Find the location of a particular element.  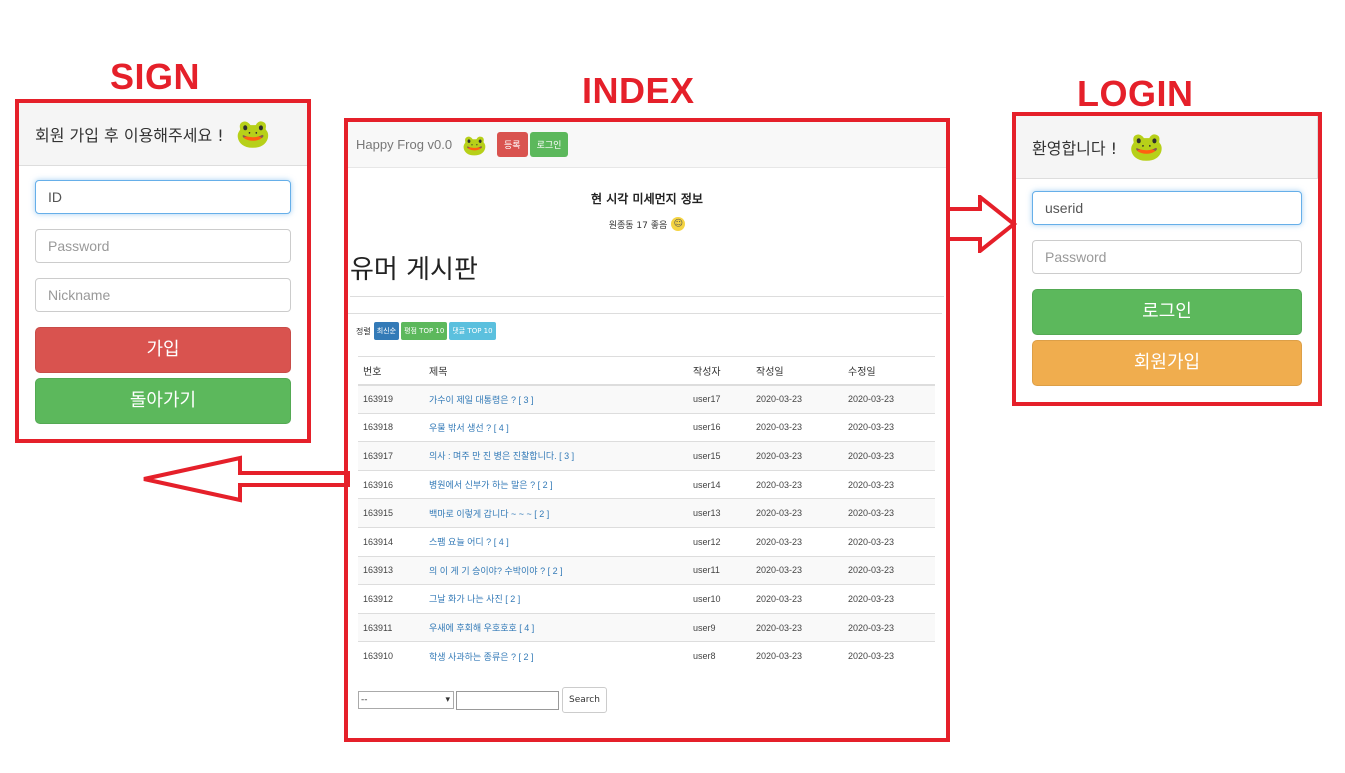

sort-label: 정렬 is located at coordinates (363, 331).